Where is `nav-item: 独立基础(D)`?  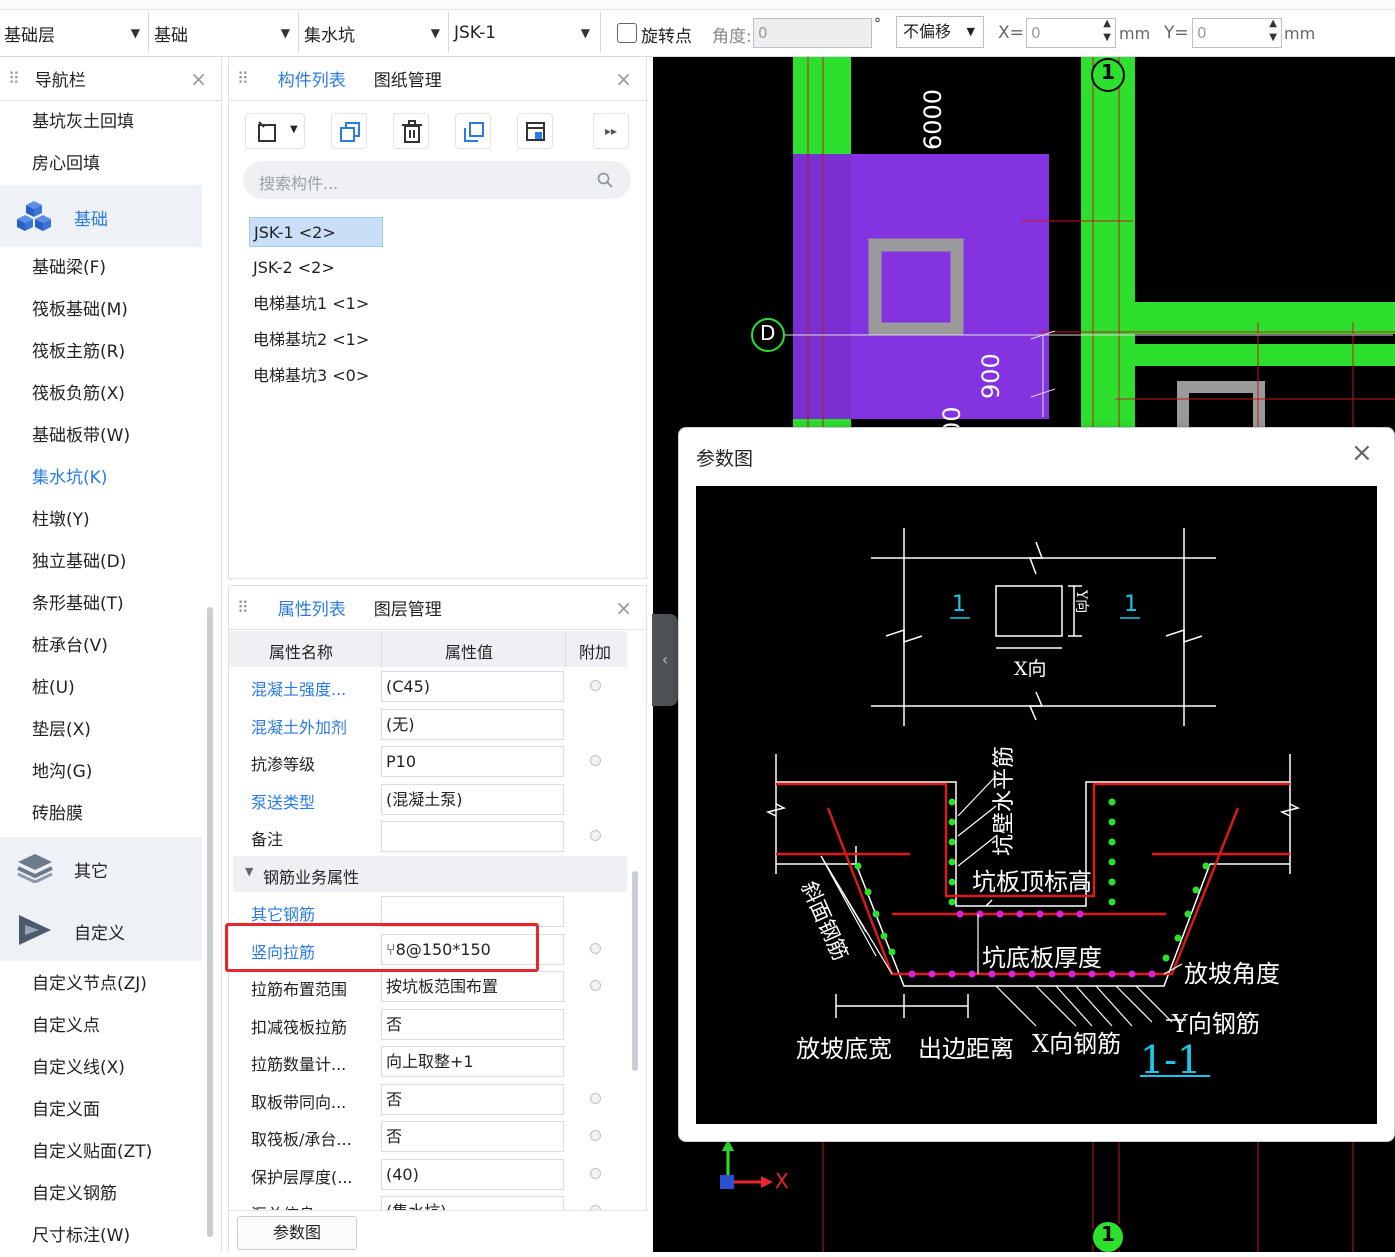 nav-item: 独立基础(D) is located at coordinates (101, 562).